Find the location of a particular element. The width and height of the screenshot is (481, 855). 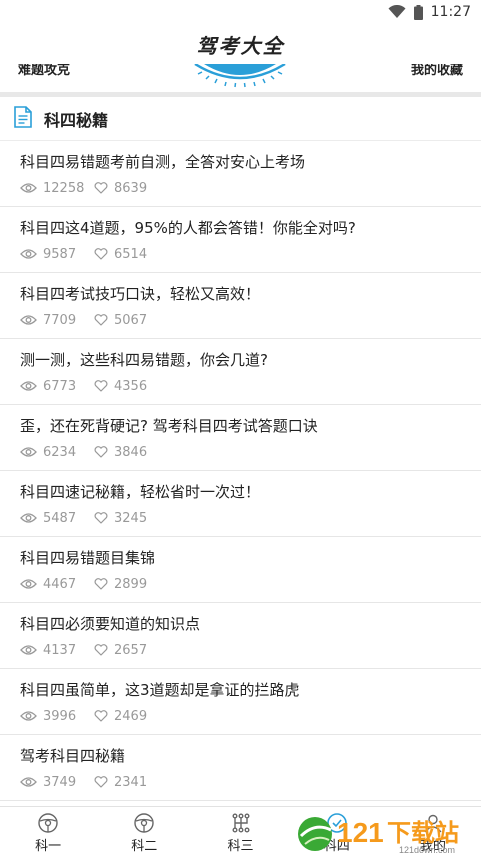

article-meta: 6234 3846 is located at coordinates (240, 452).